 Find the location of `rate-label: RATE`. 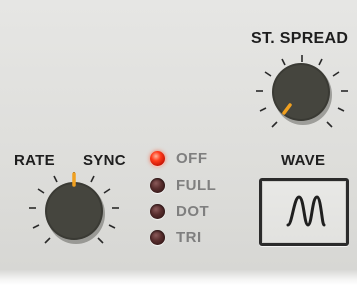

rate-label: RATE is located at coordinates (34, 160).